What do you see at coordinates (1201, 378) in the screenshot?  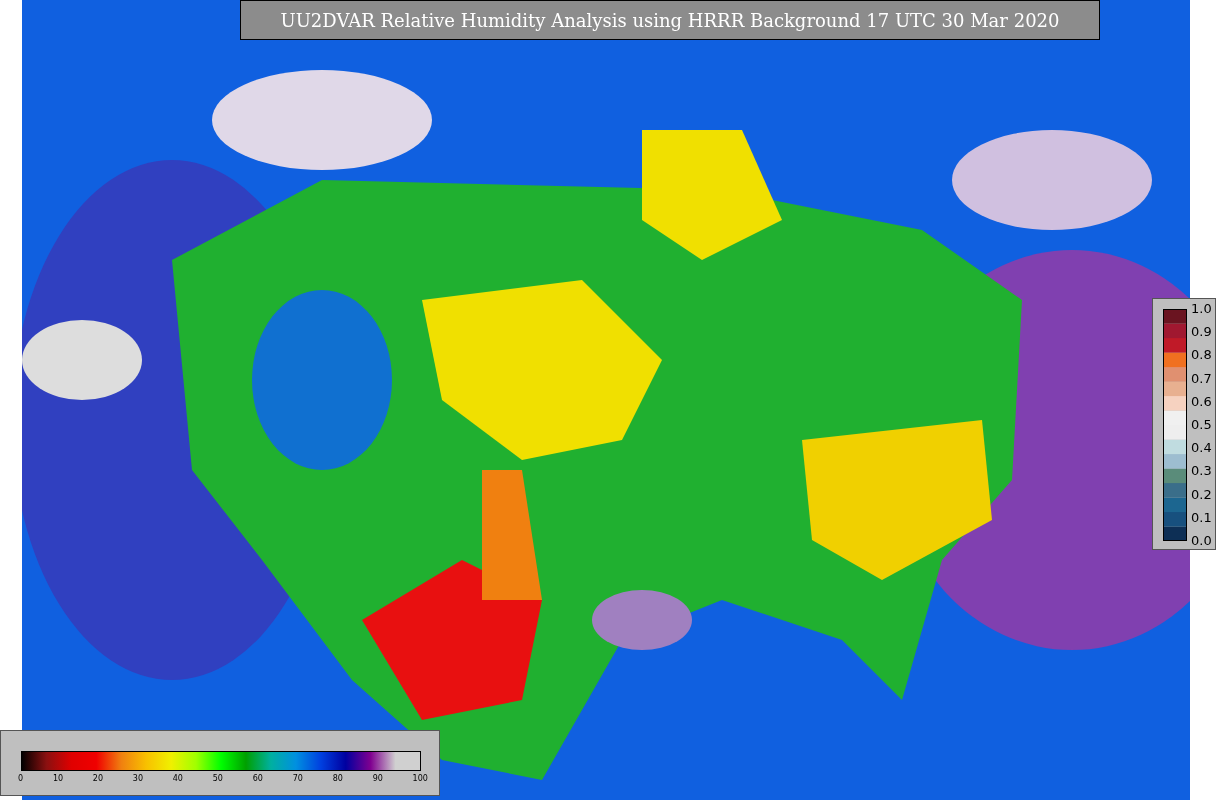 I see `tick-label: 0.7` at bounding box center [1201, 378].